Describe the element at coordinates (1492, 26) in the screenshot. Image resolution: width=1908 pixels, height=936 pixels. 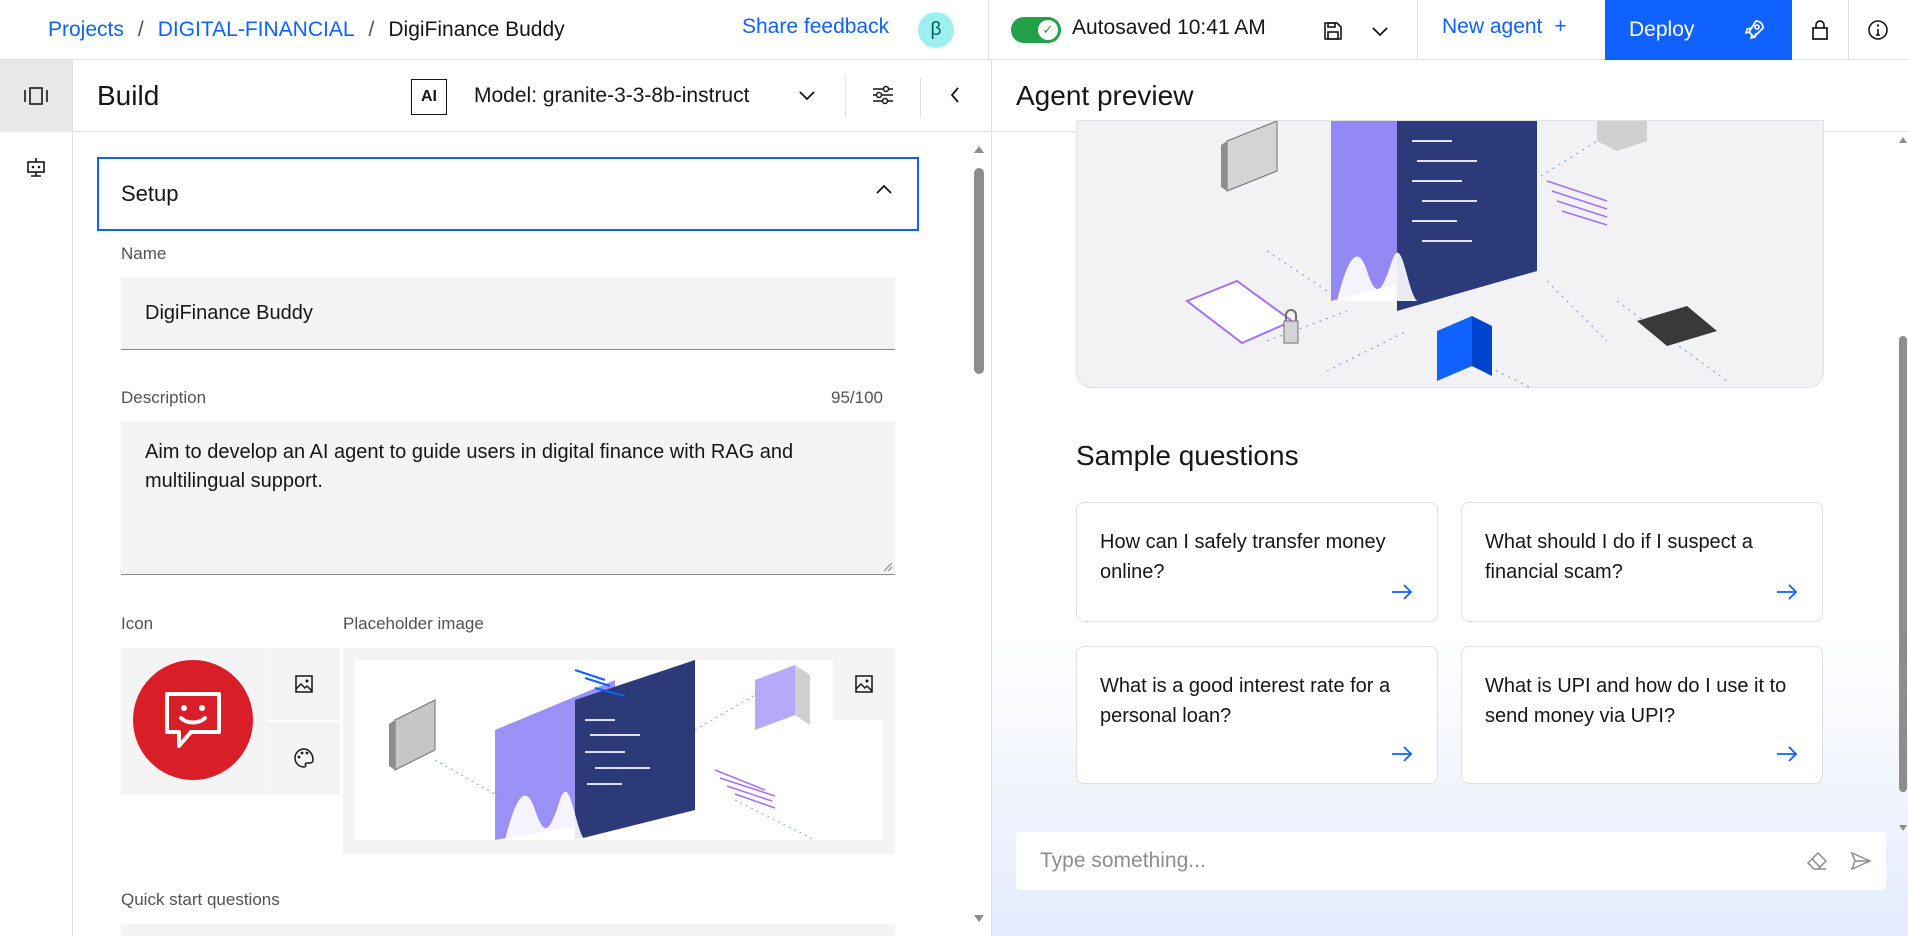
I see `new-agent-label: New agent` at that location.